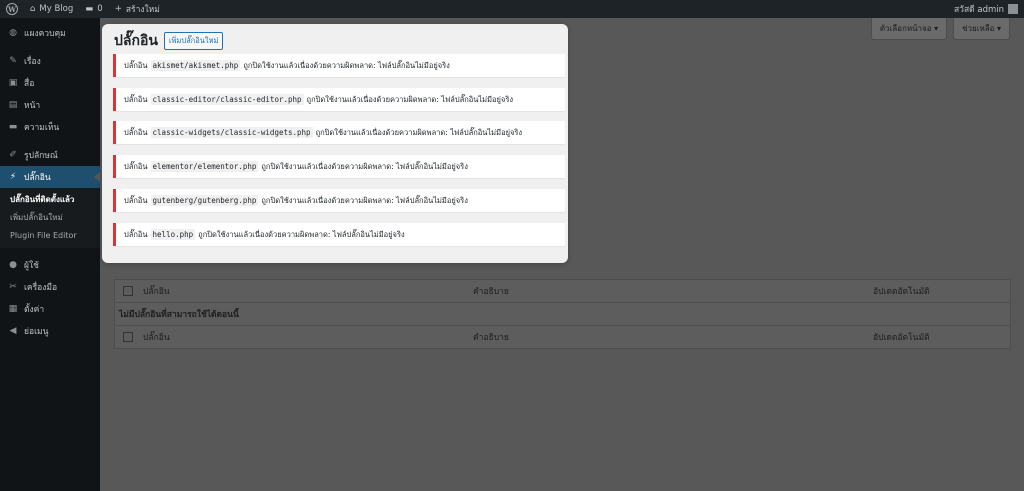 This screenshot has height=491, width=1024. Describe the element at coordinates (100, 9) in the screenshot. I see `comments-count: 0` at that location.